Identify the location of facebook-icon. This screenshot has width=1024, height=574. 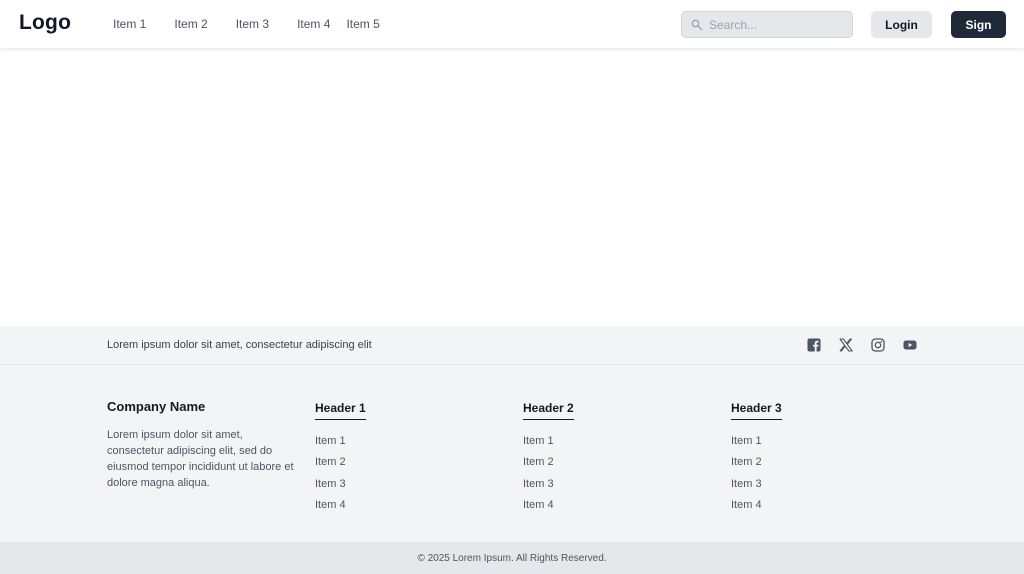
(814, 345).